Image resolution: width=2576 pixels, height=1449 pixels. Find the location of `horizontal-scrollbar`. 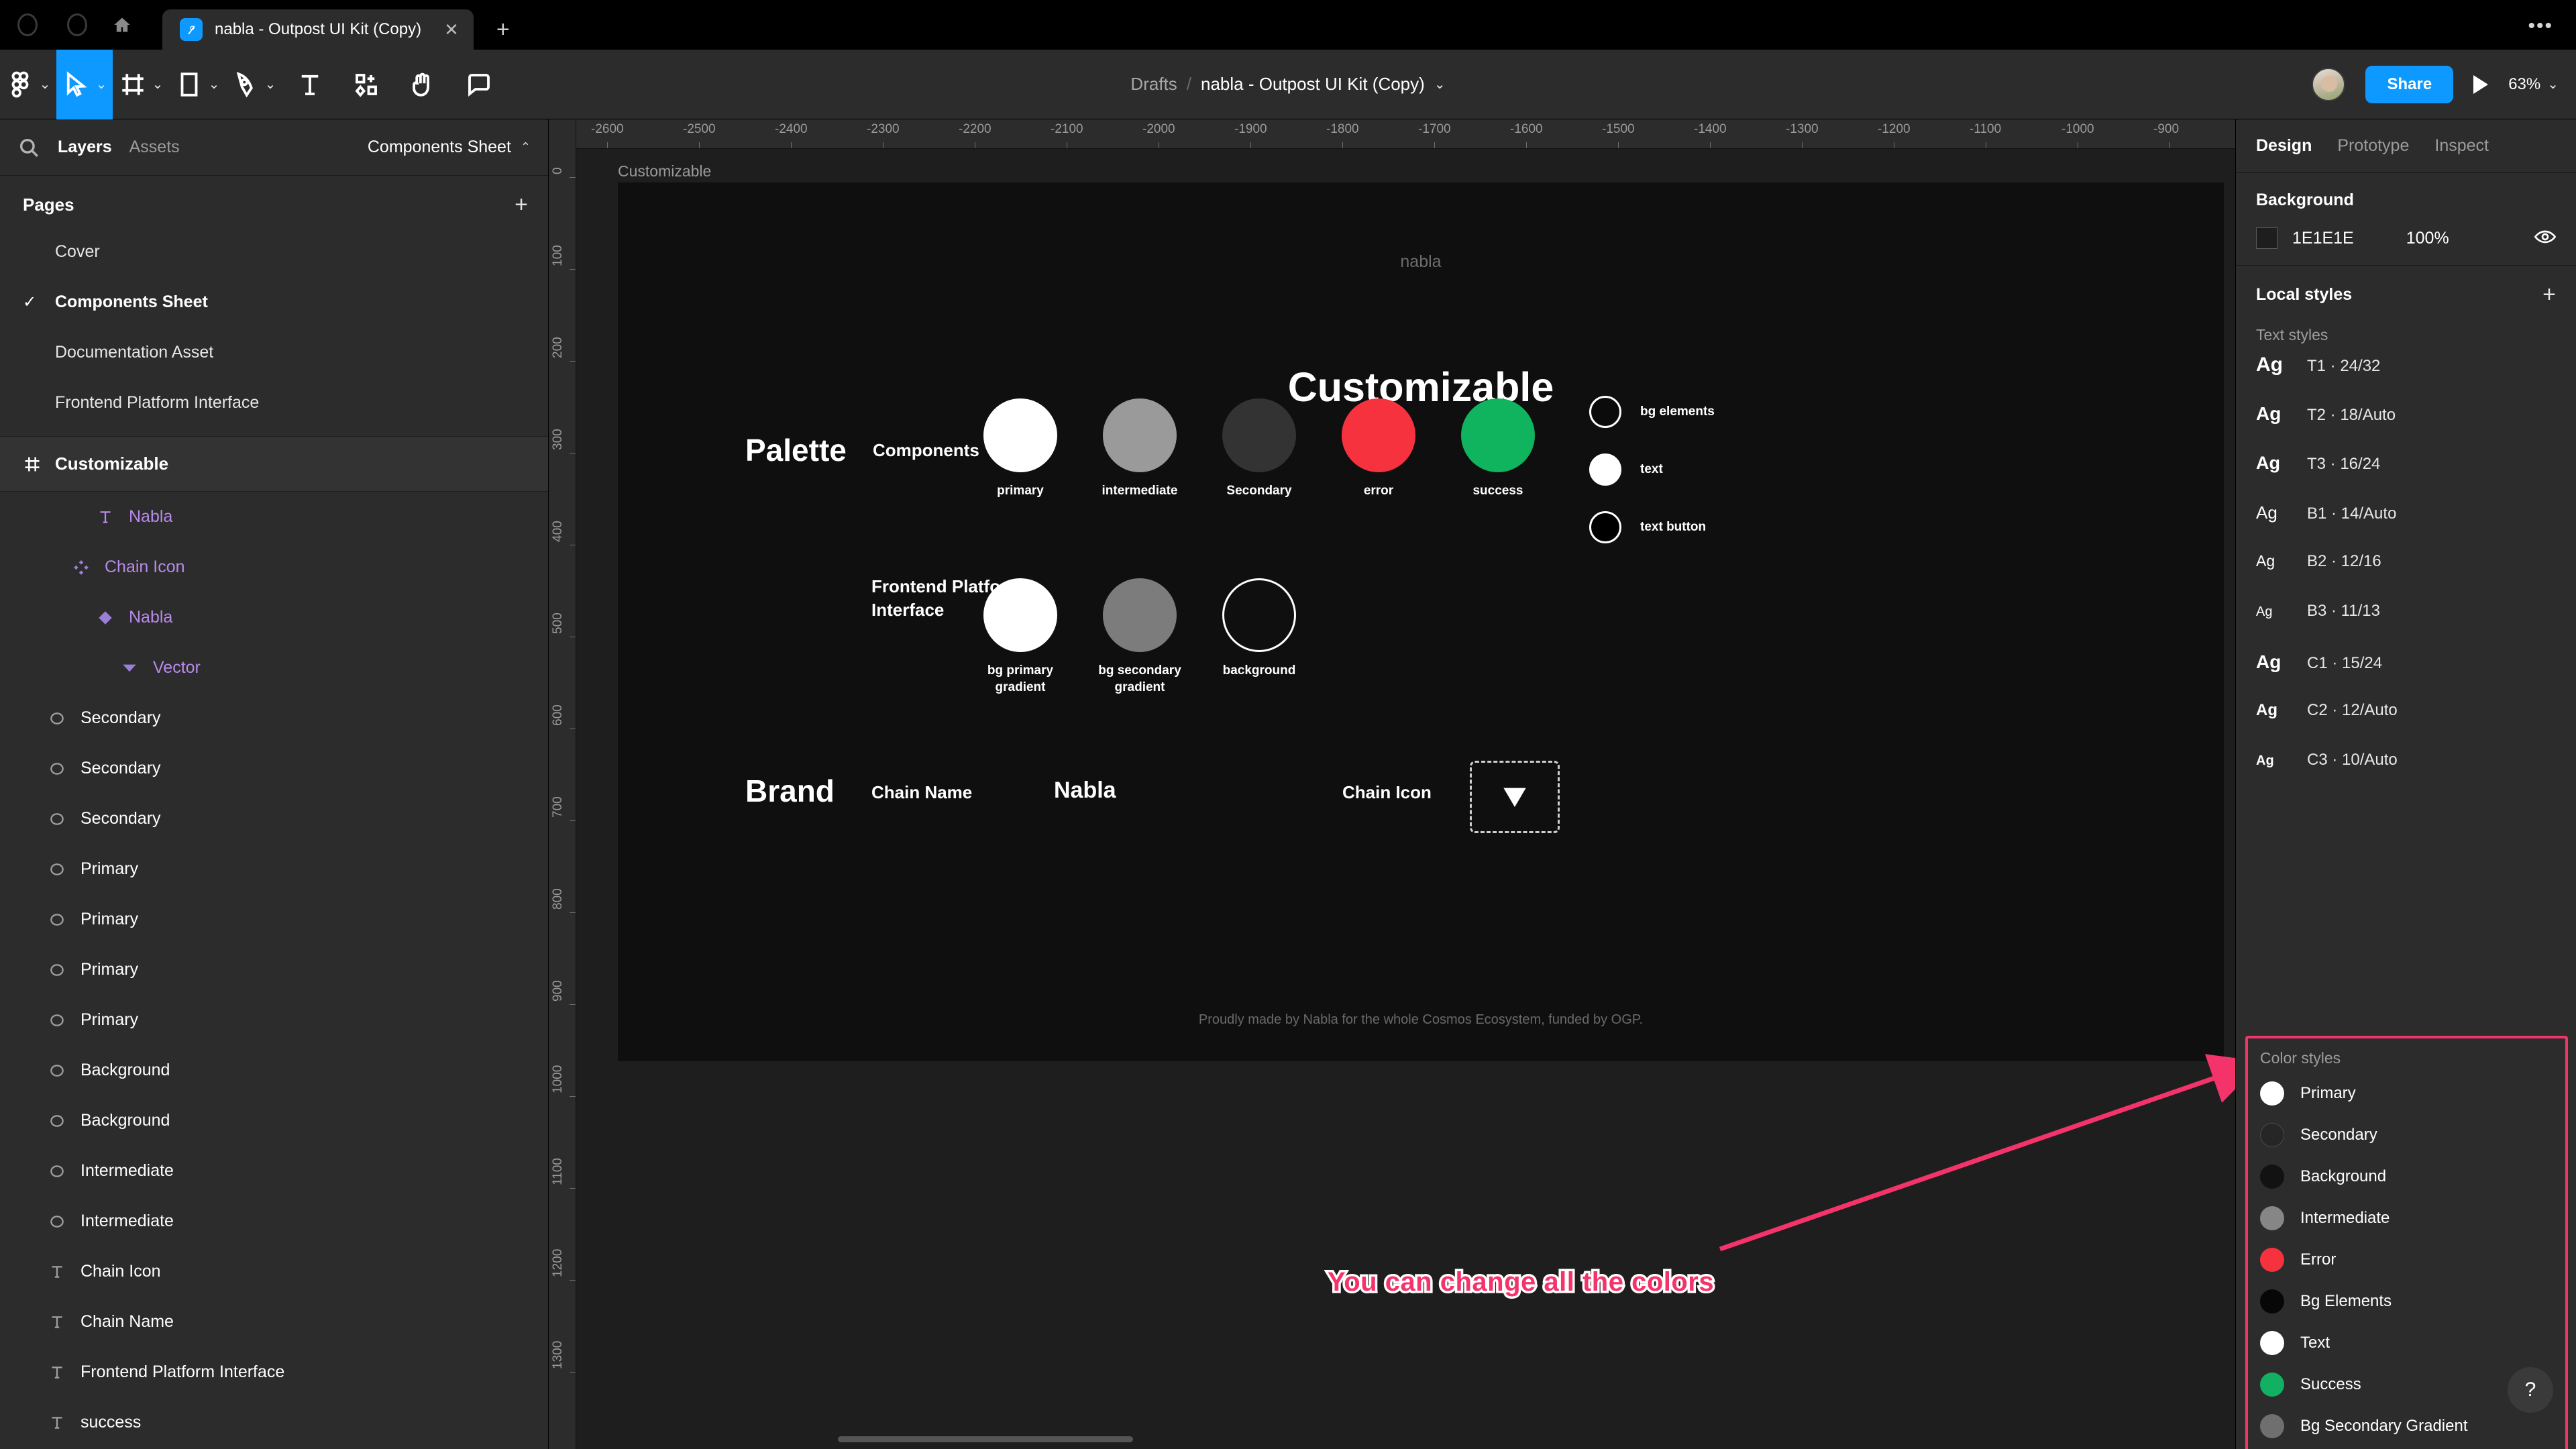

horizontal-scrollbar is located at coordinates (985, 1439).